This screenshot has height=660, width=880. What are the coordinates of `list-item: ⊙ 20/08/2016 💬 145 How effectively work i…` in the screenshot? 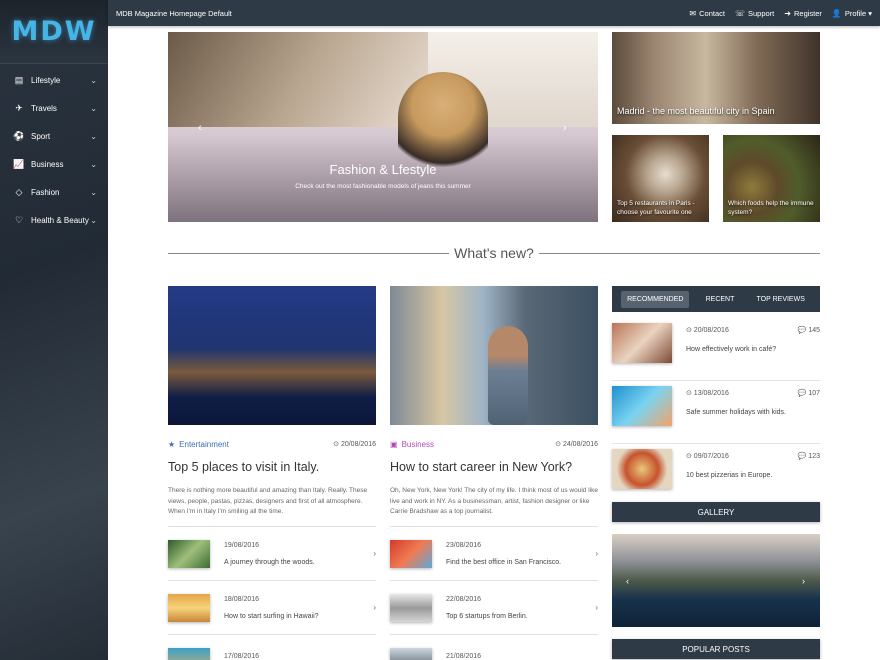 It's located at (716, 349).